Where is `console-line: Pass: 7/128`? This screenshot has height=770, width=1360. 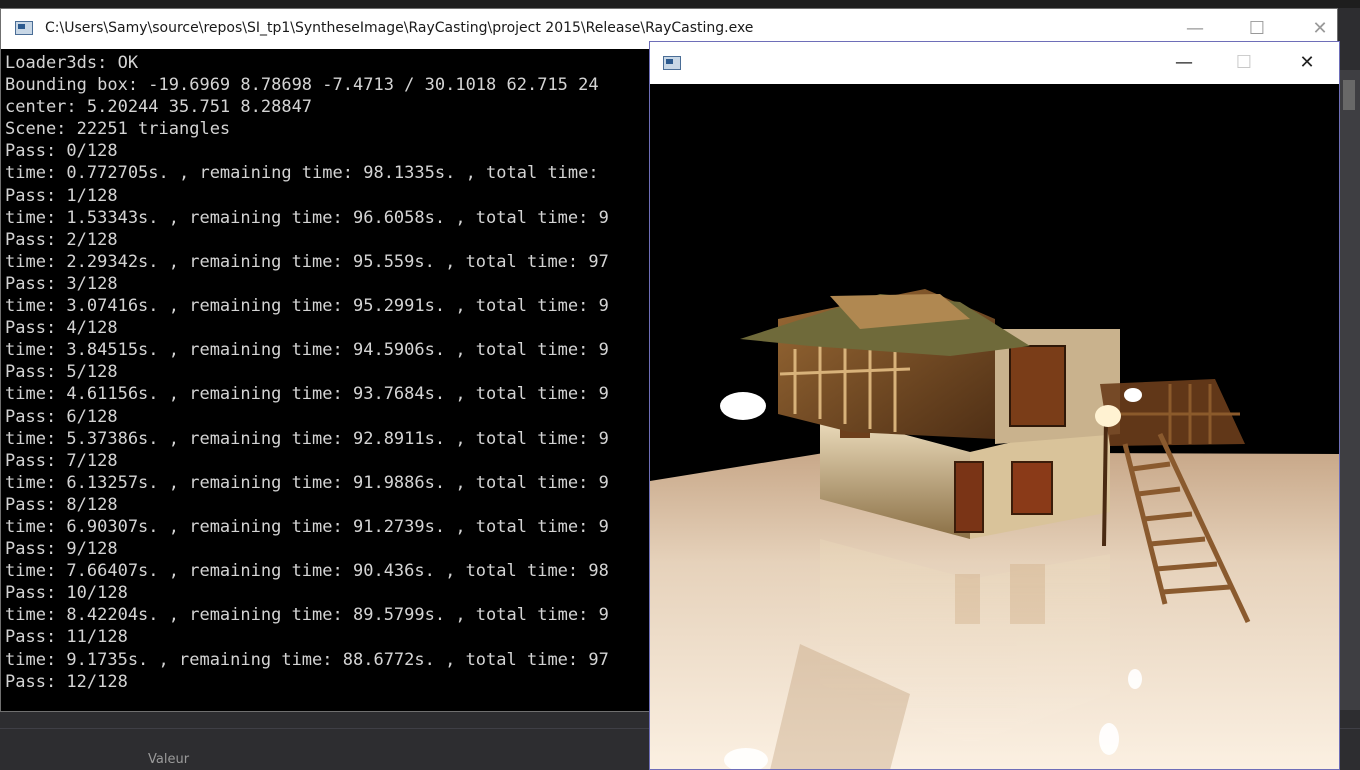 console-line: Pass: 7/128 is located at coordinates (61, 460).